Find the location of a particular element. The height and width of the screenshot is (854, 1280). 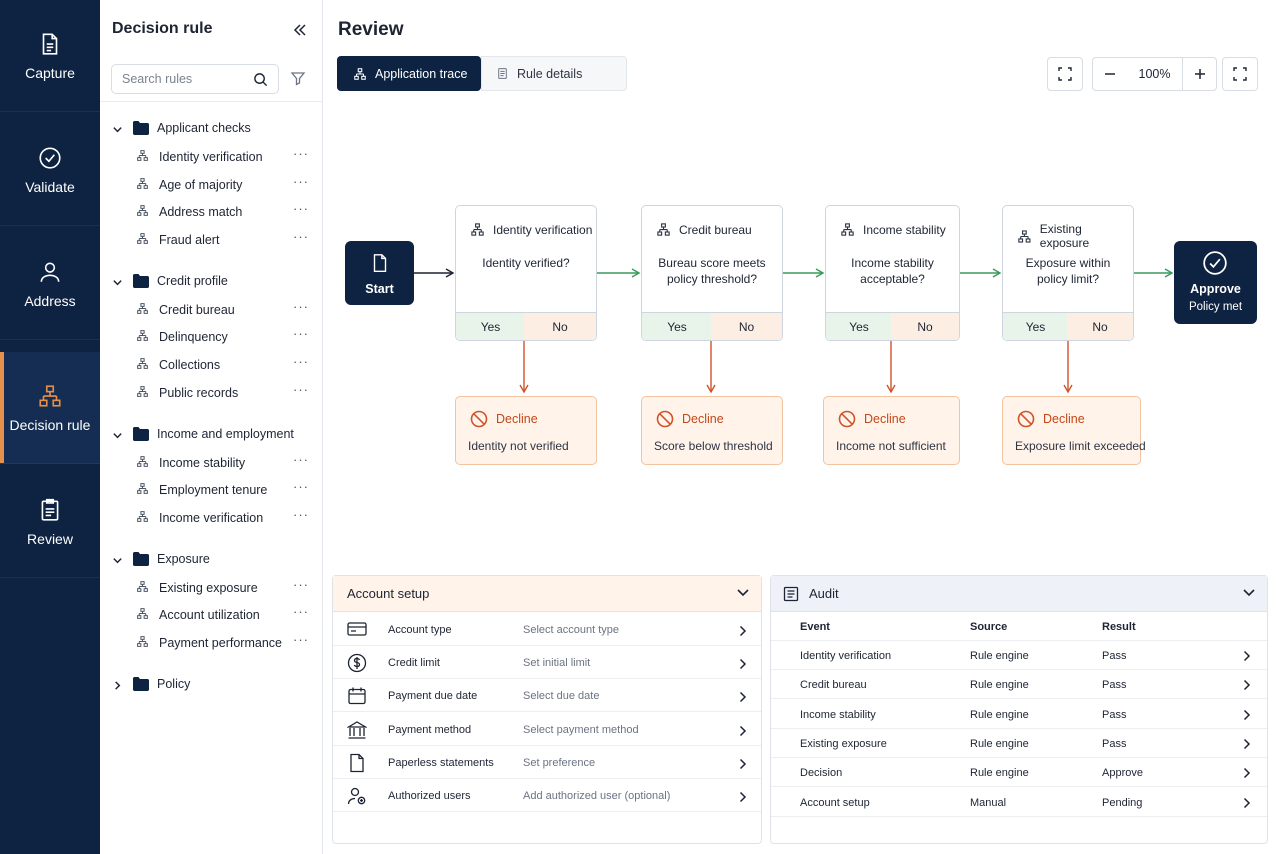

zoom-out-button is located at coordinates (1110, 74).